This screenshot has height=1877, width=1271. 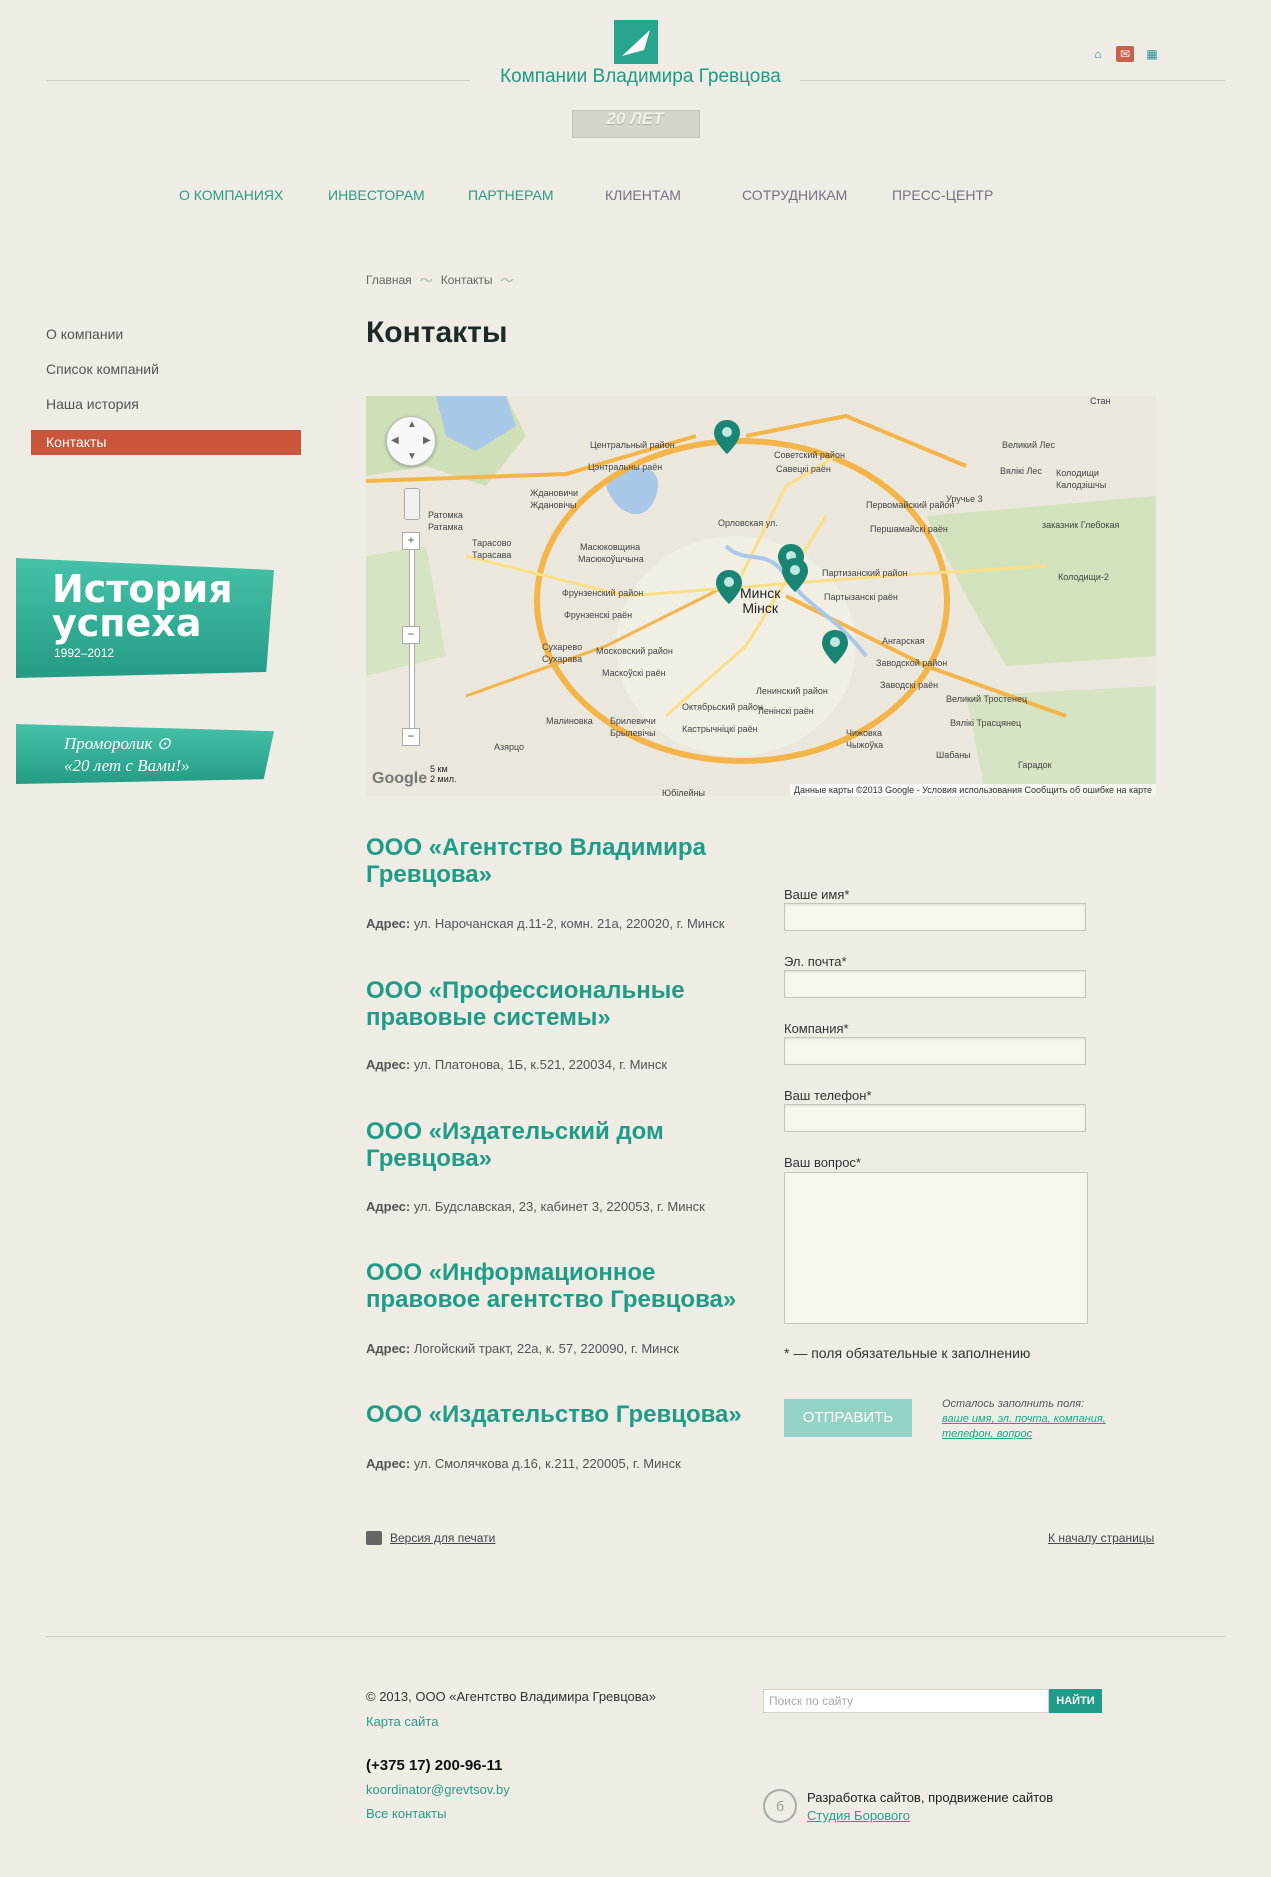 What do you see at coordinates (445, 515) in the screenshot?
I see `map-label: Ратомка` at bounding box center [445, 515].